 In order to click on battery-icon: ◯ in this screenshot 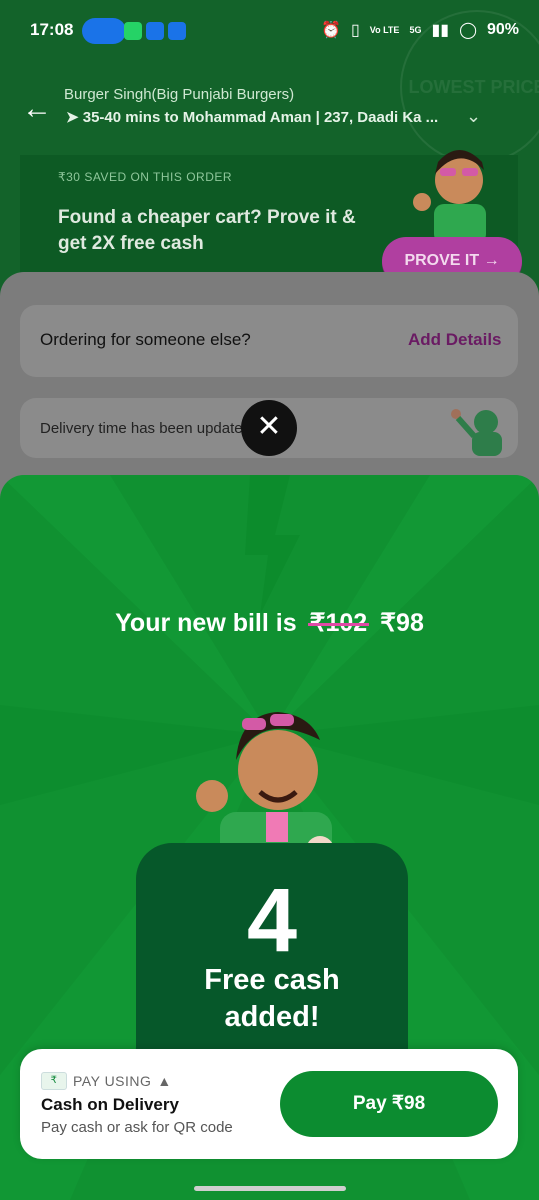, I will do `click(468, 30)`.